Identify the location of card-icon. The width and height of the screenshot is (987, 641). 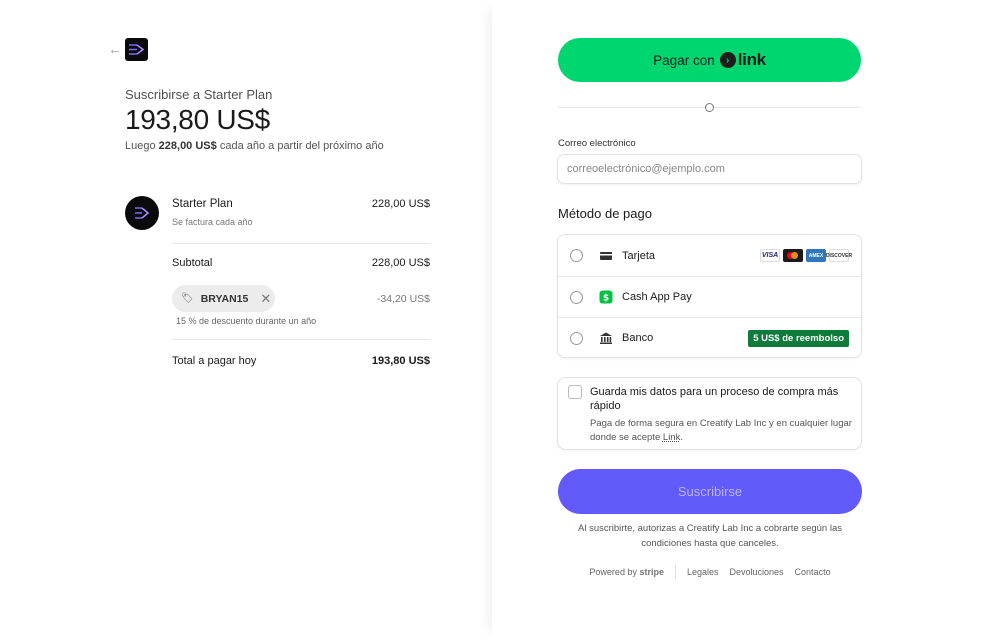
(606, 255).